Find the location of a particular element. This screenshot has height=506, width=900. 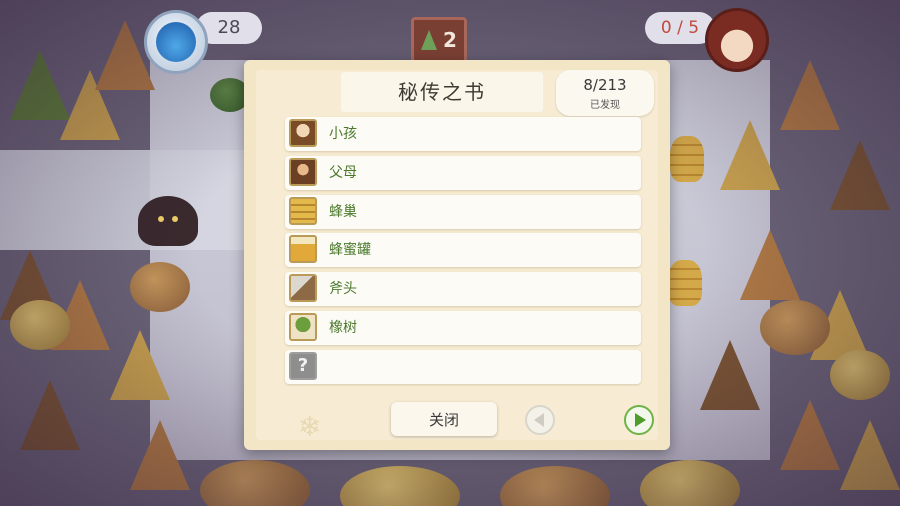

arrow-right-icon is located at coordinates (640, 420).